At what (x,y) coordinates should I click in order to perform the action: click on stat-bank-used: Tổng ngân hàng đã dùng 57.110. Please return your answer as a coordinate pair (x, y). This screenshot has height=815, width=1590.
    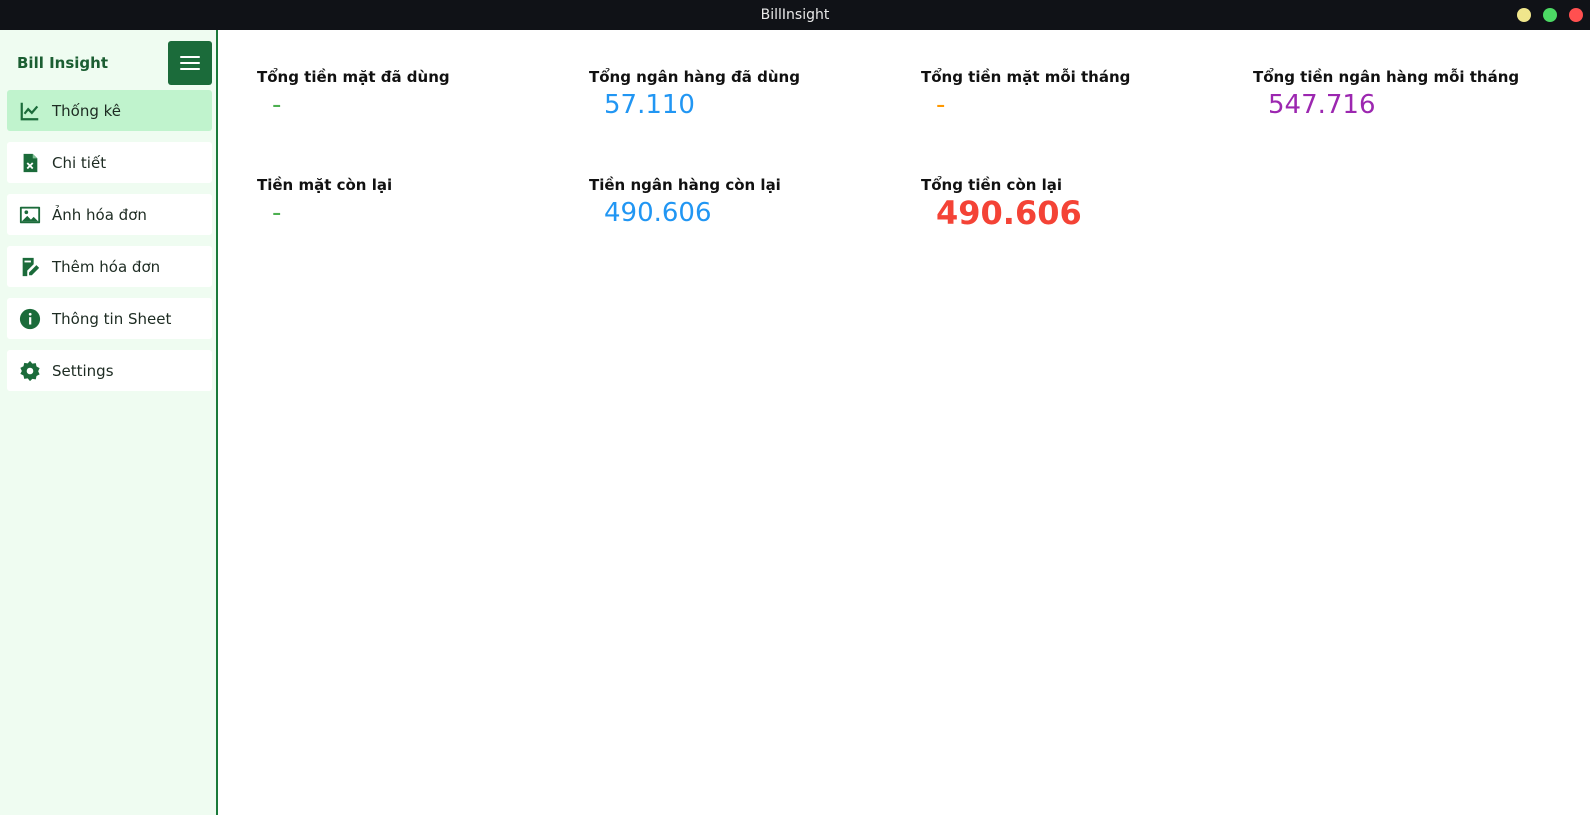
    Looking at the image, I should click on (694, 94).